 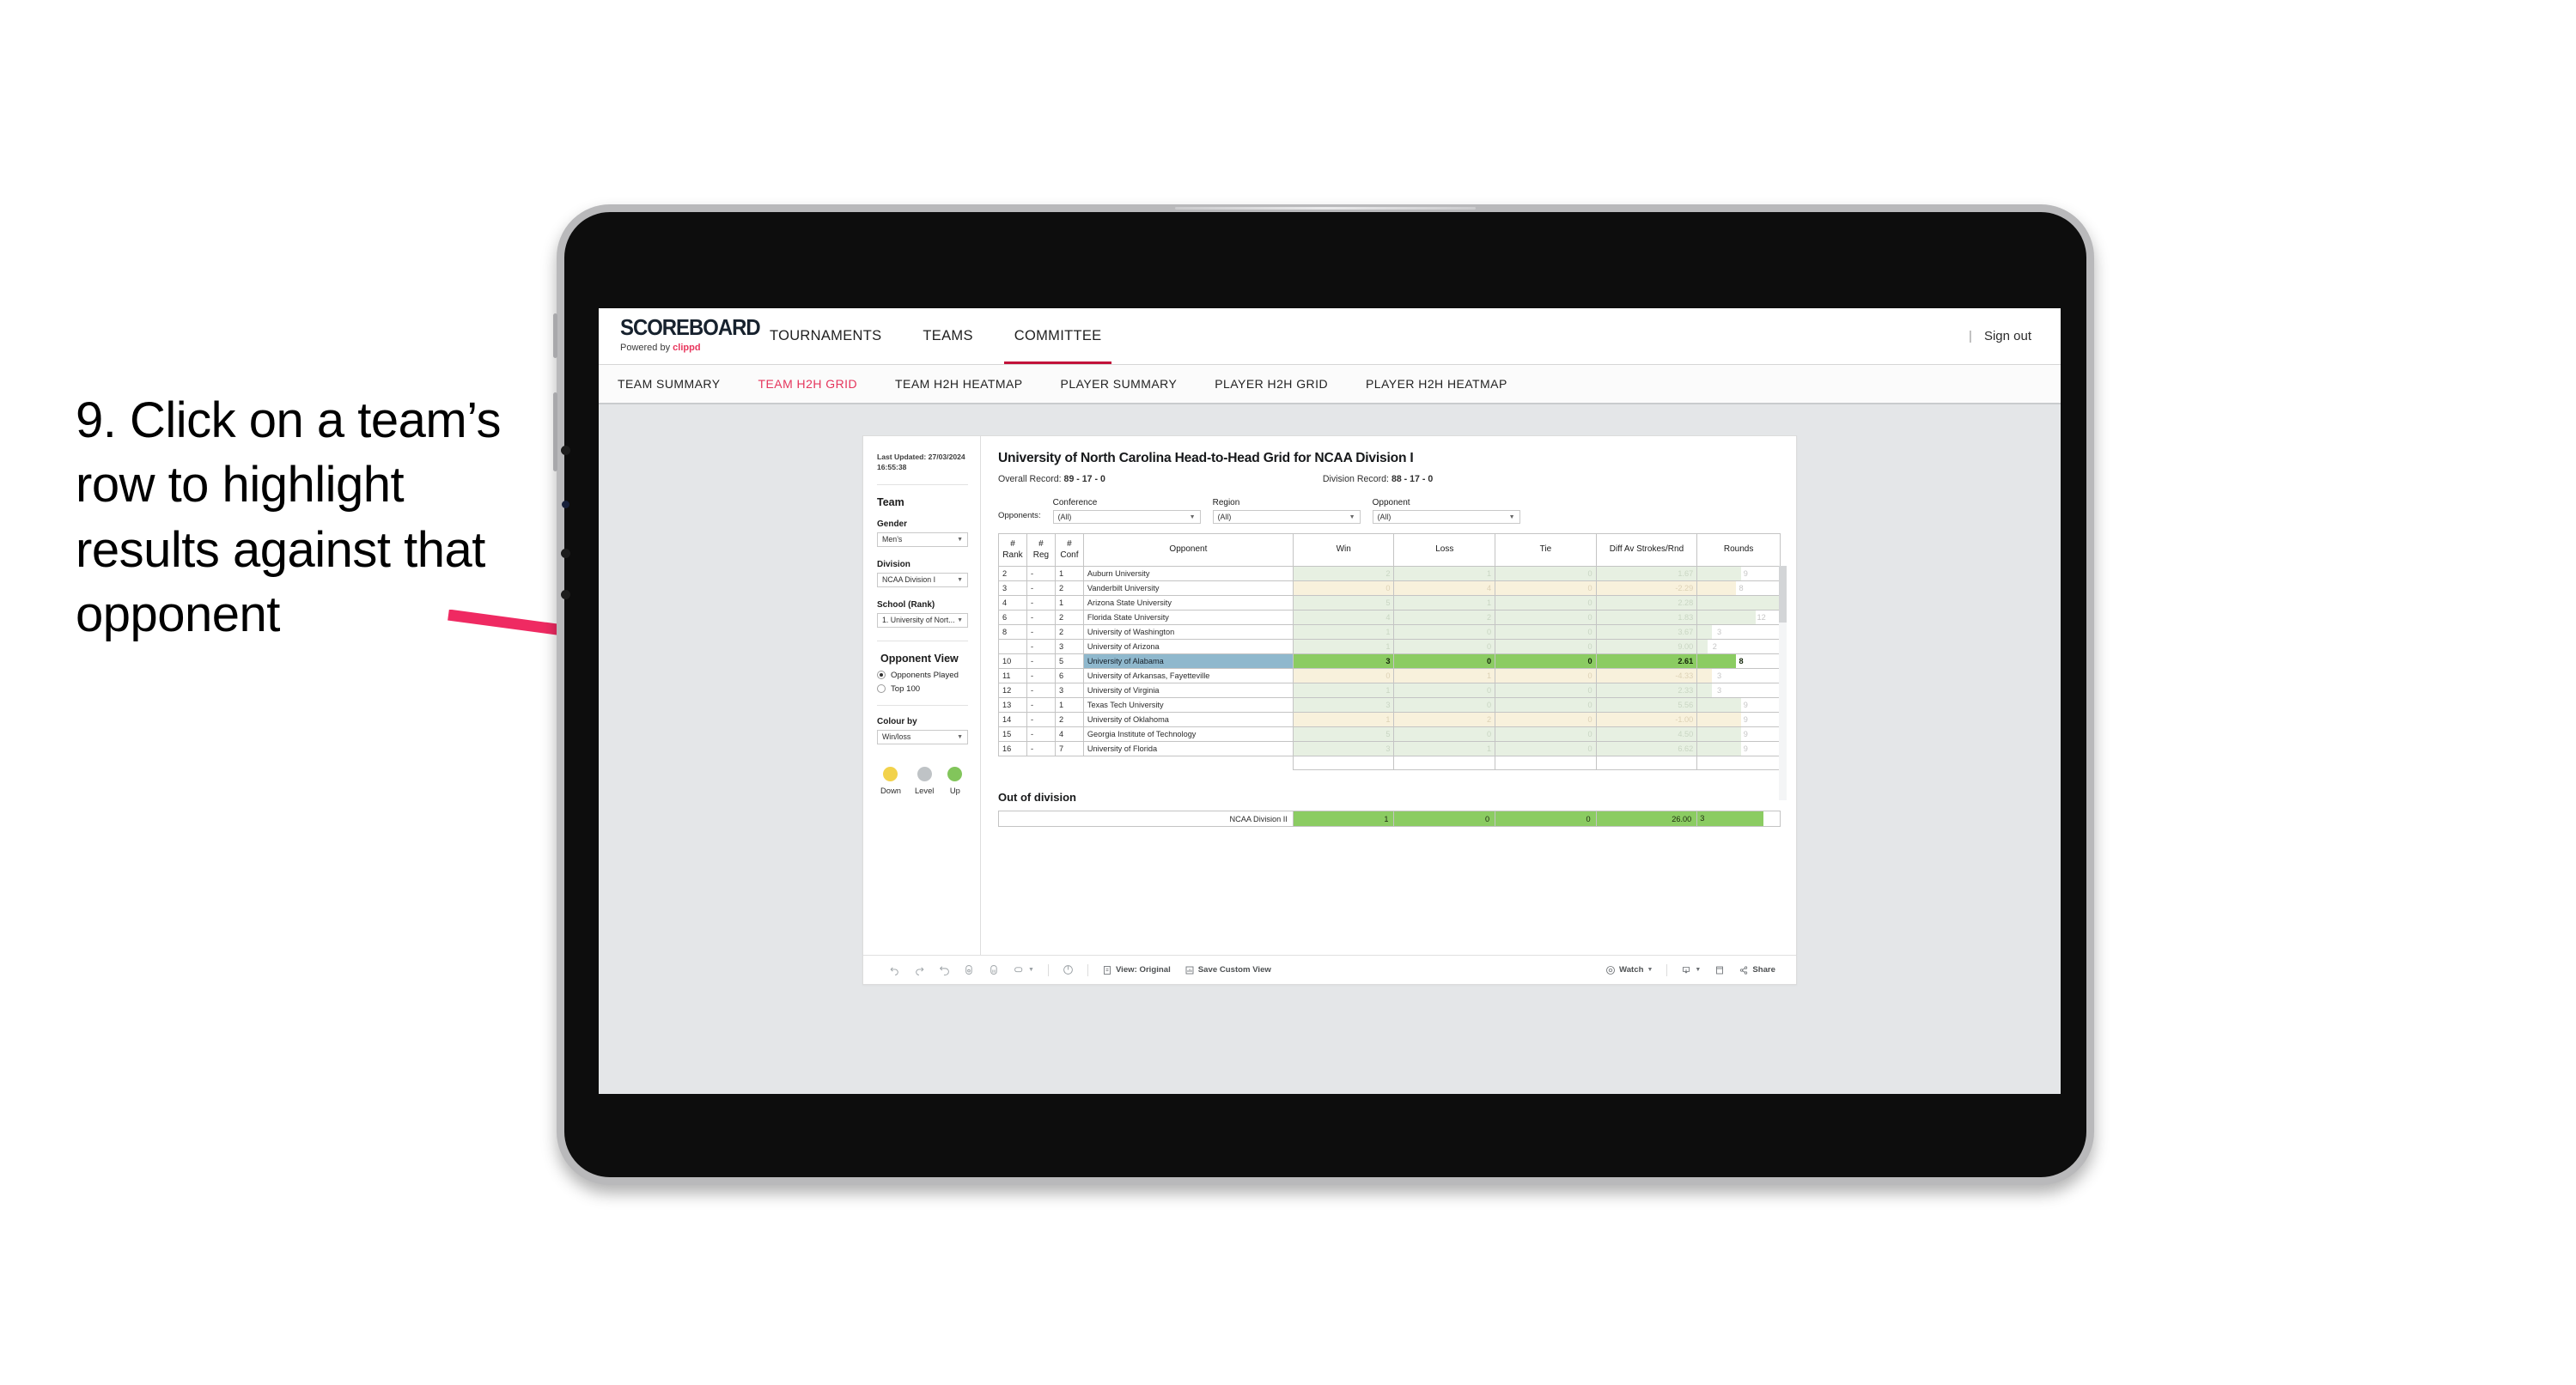 I want to click on cell-conf: 1, so click(x=1069, y=602).